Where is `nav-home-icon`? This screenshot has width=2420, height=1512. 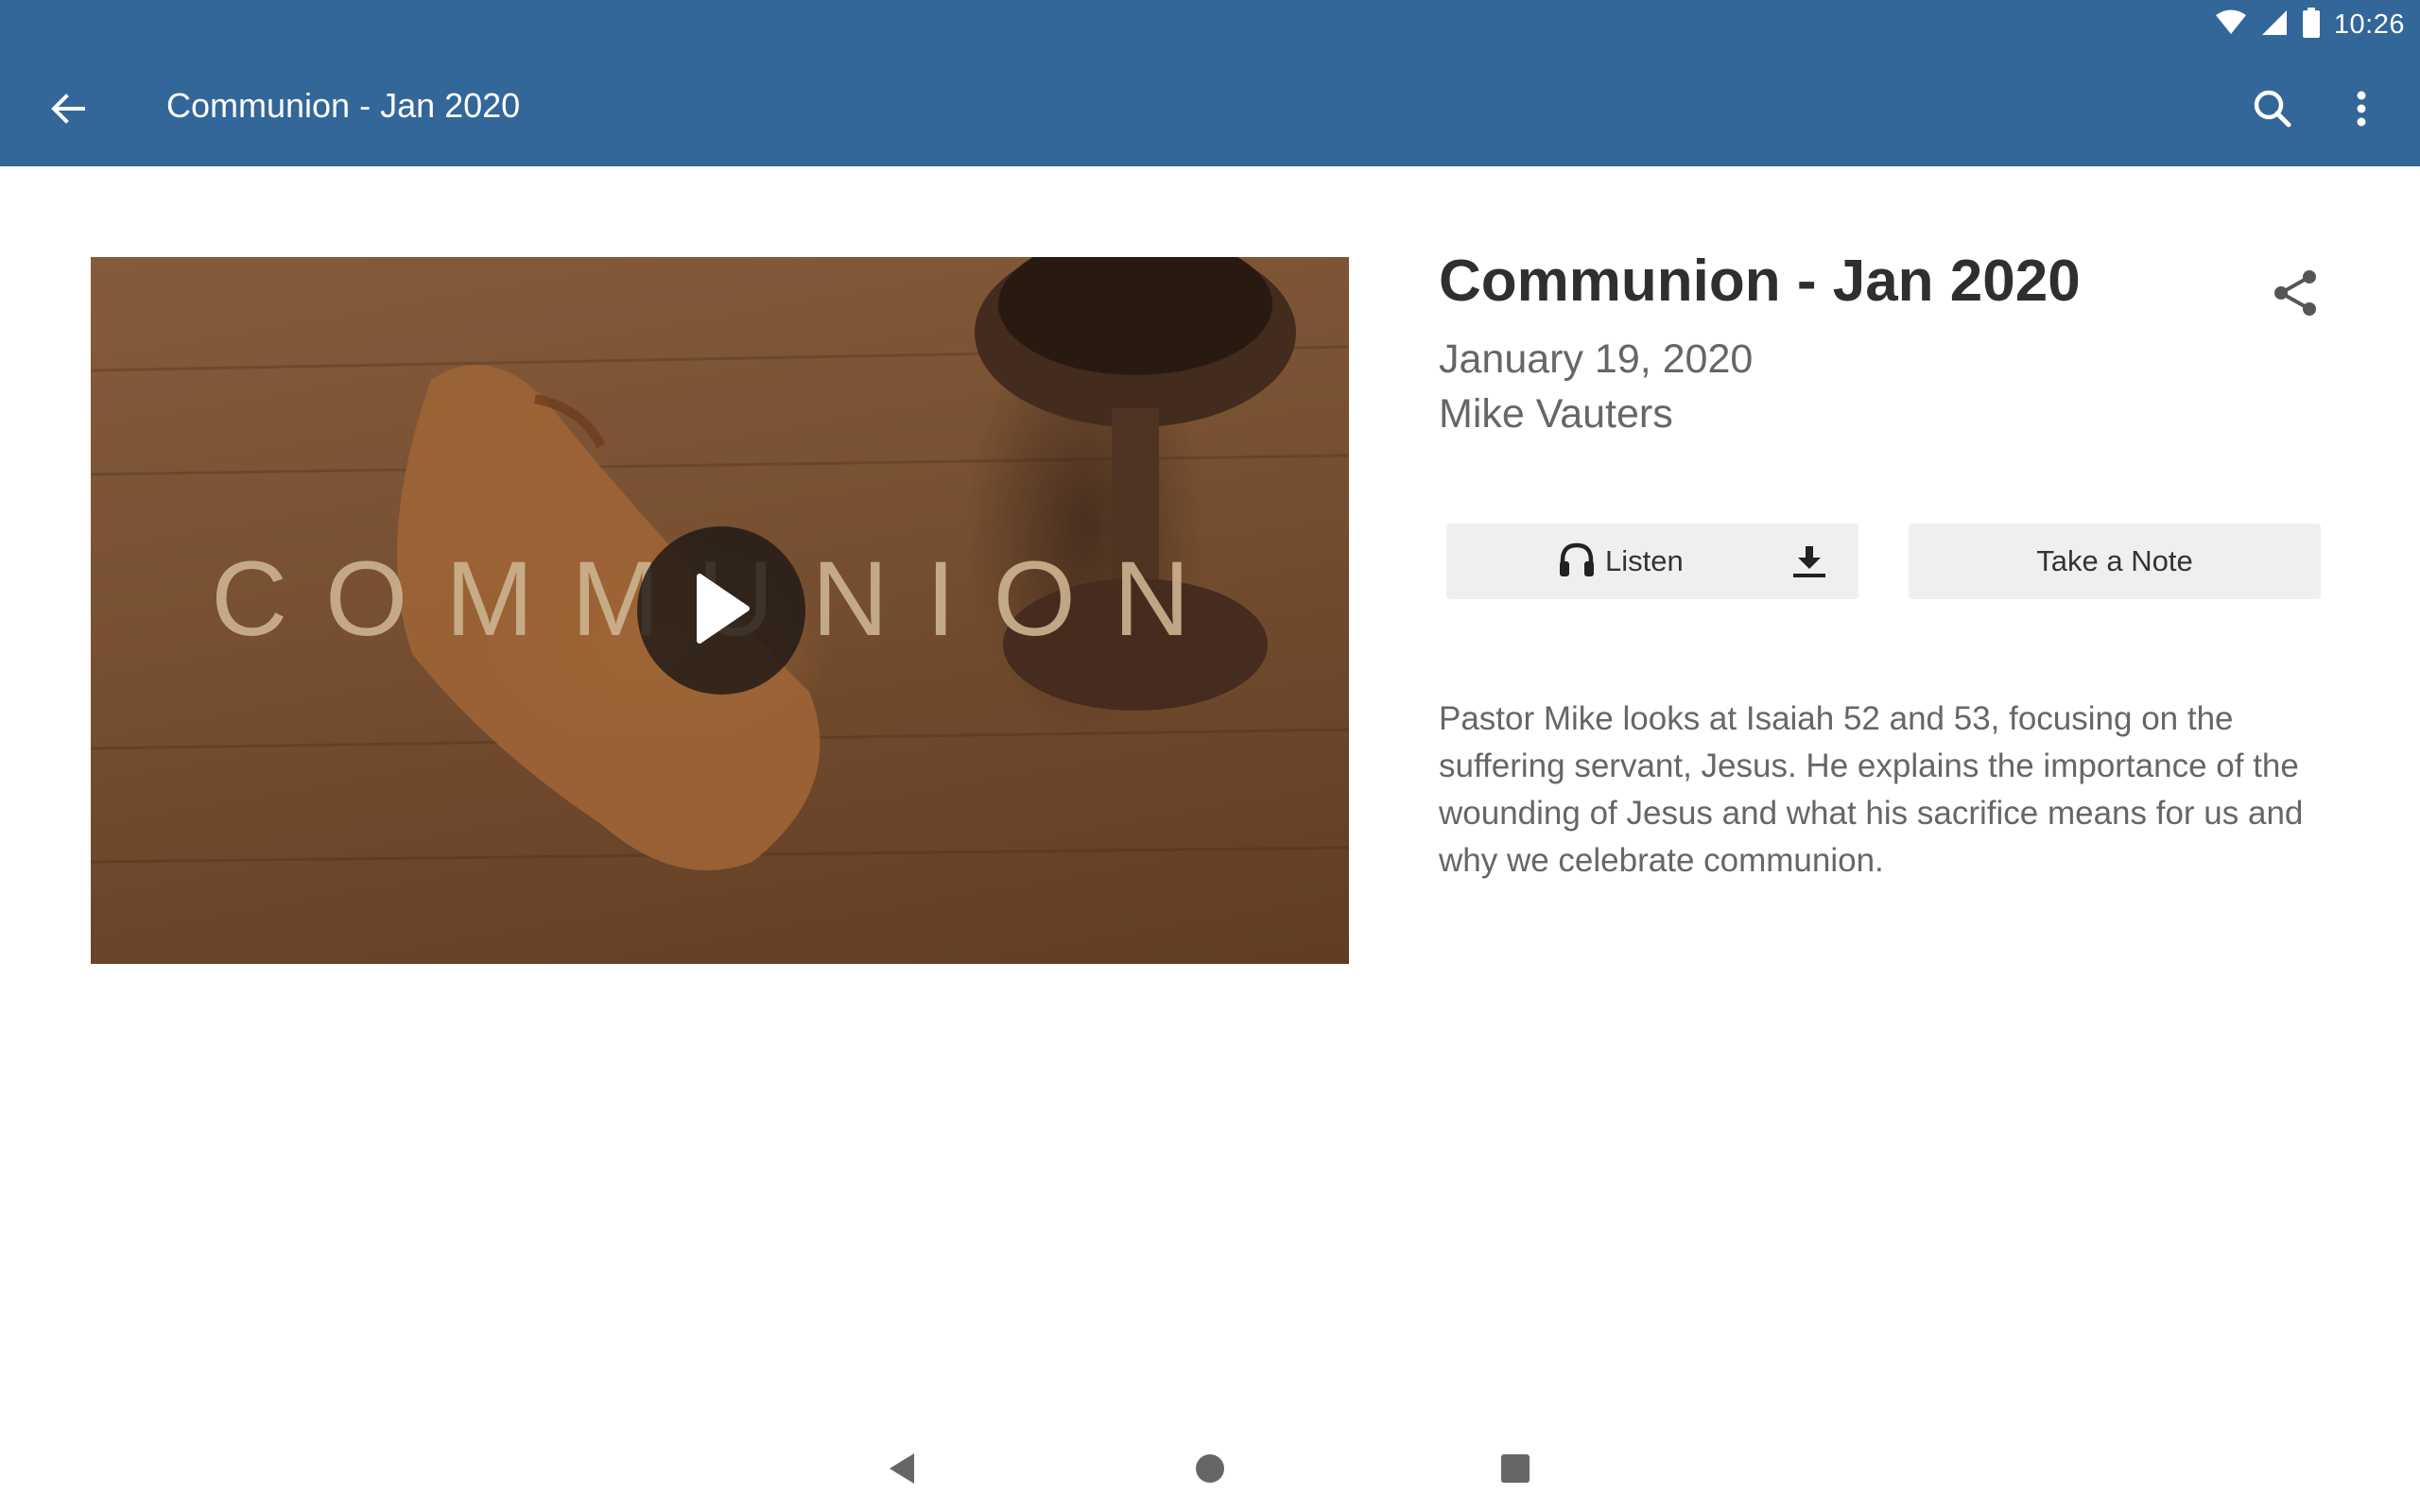 nav-home-icon is located at coordinates (1210, 1468).